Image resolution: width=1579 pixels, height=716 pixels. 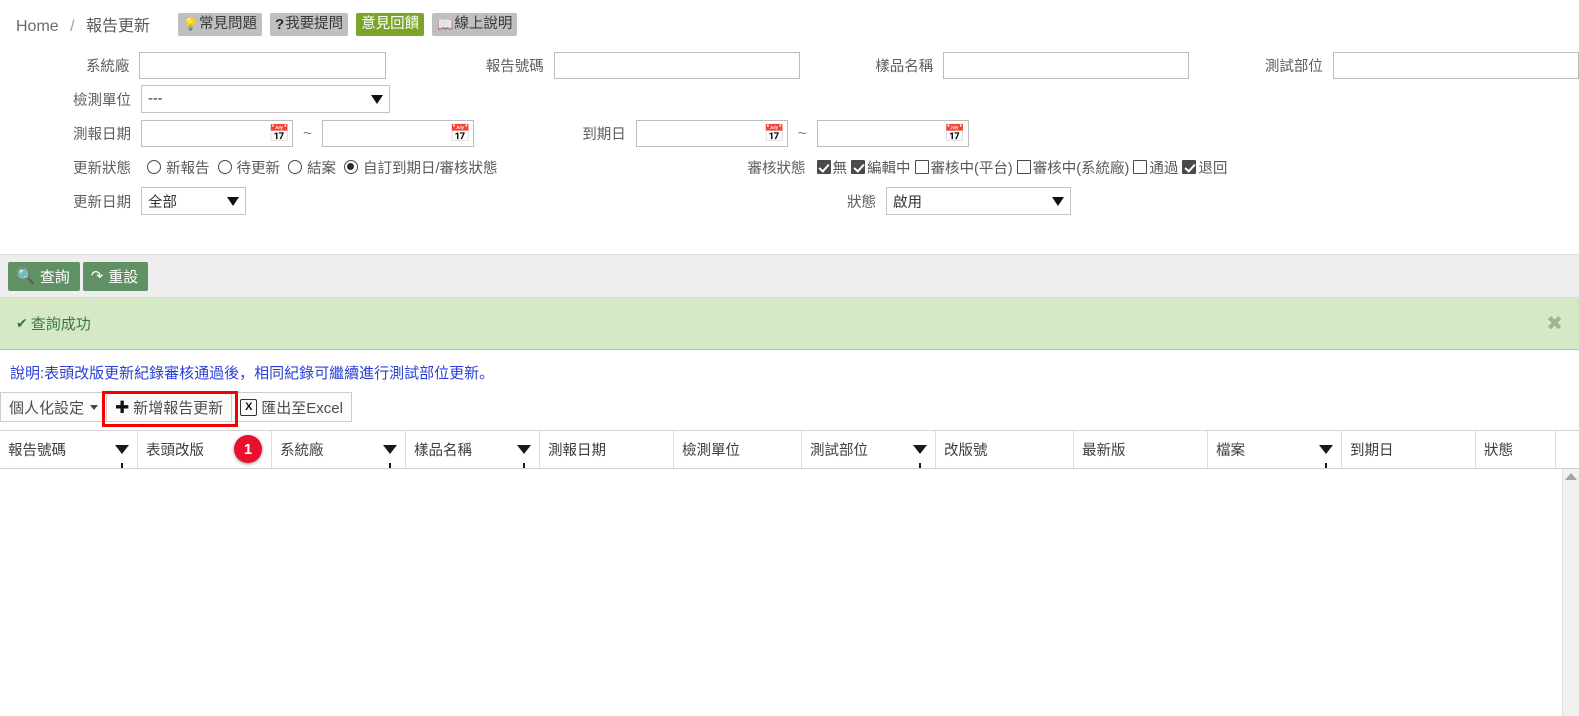 I want to click on review-status-checkbox-review-factory-label: 審核中(系統廠), so click(x=1081, y=168).